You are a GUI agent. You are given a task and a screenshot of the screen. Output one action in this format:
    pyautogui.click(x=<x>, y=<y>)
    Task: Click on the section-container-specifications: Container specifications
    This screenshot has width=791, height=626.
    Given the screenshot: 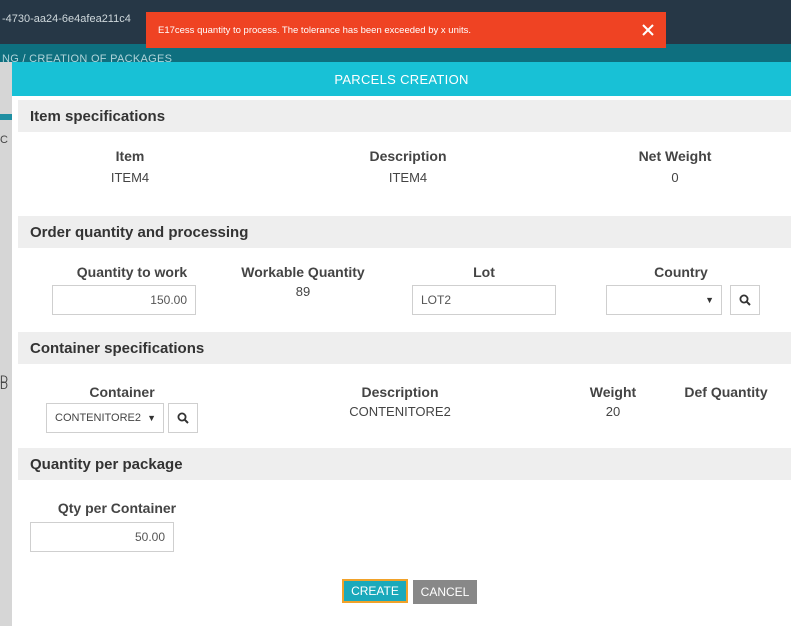 What is the action you would take?
    pyautogui.click(x=404, y=348)
    